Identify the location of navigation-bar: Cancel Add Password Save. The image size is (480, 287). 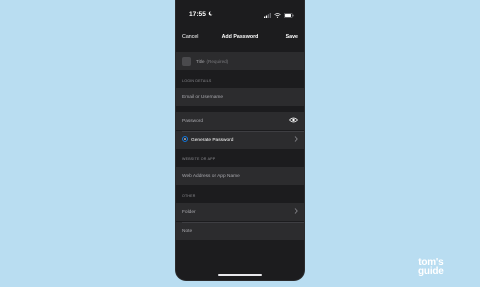
(240, 37).